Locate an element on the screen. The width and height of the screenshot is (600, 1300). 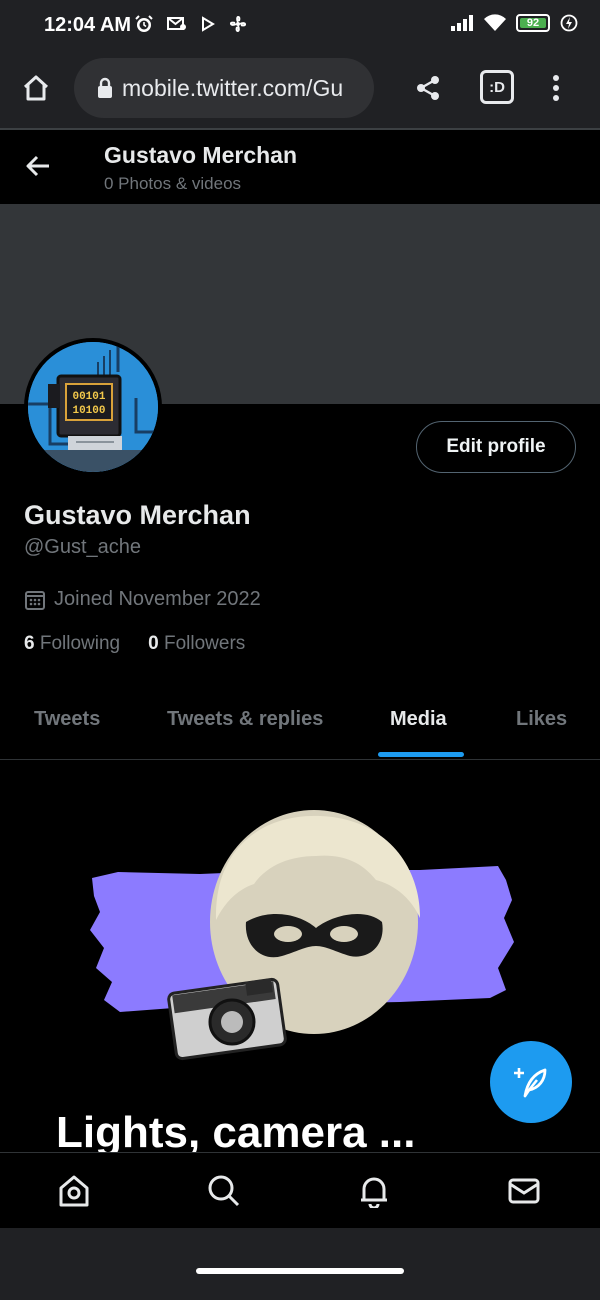
home-icon is located at coordinates (36, 88).